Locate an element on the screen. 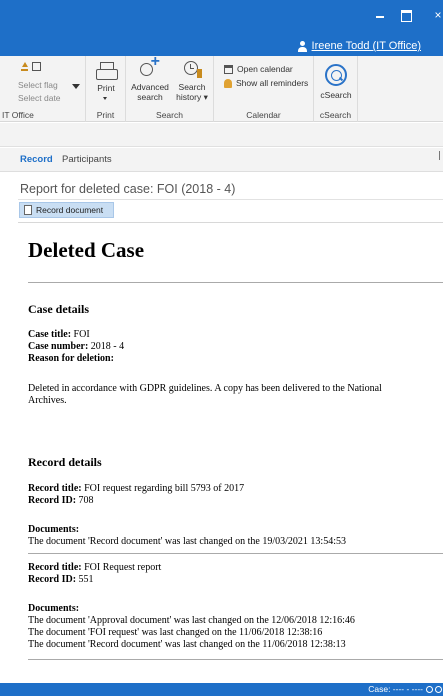 This screenshot has height=696, width=443. tab-bar: Record Participants is located at coordinates (221, 160).